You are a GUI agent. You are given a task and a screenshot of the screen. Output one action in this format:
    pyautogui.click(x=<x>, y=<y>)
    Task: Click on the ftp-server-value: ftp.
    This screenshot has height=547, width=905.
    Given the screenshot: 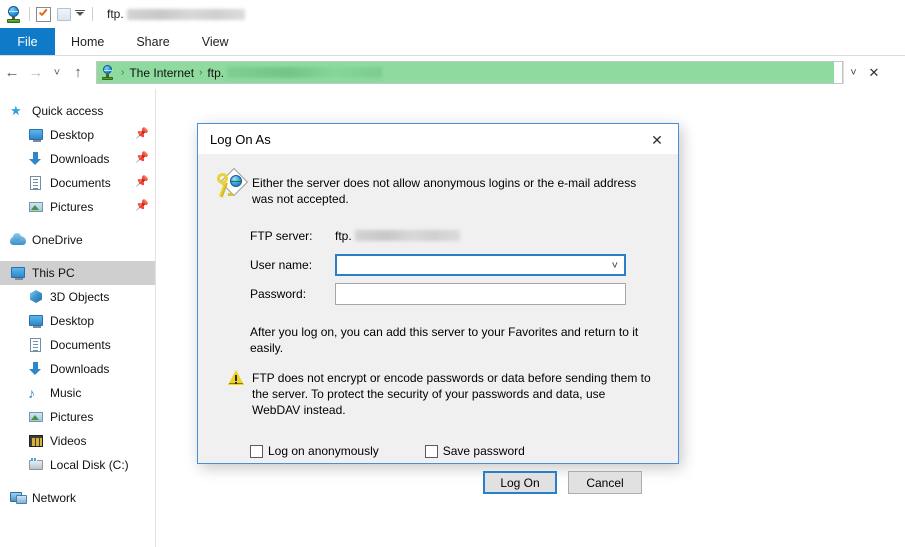 What is the action you would take?
    pyautogui.click(x=397, y=236)
    